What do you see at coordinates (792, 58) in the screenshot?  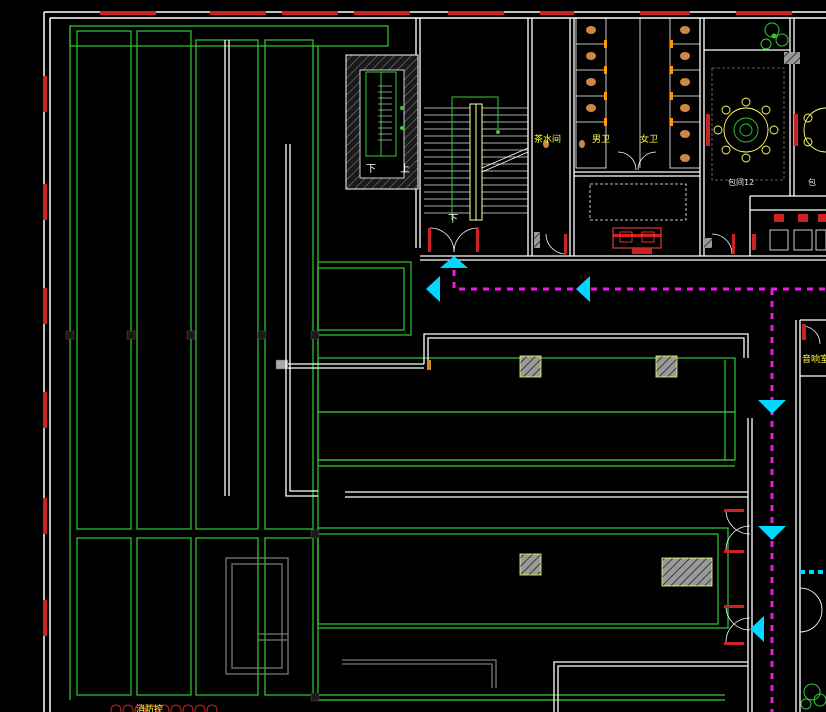 I see `hatch-block-top-right` at bounding box center [792, 58].